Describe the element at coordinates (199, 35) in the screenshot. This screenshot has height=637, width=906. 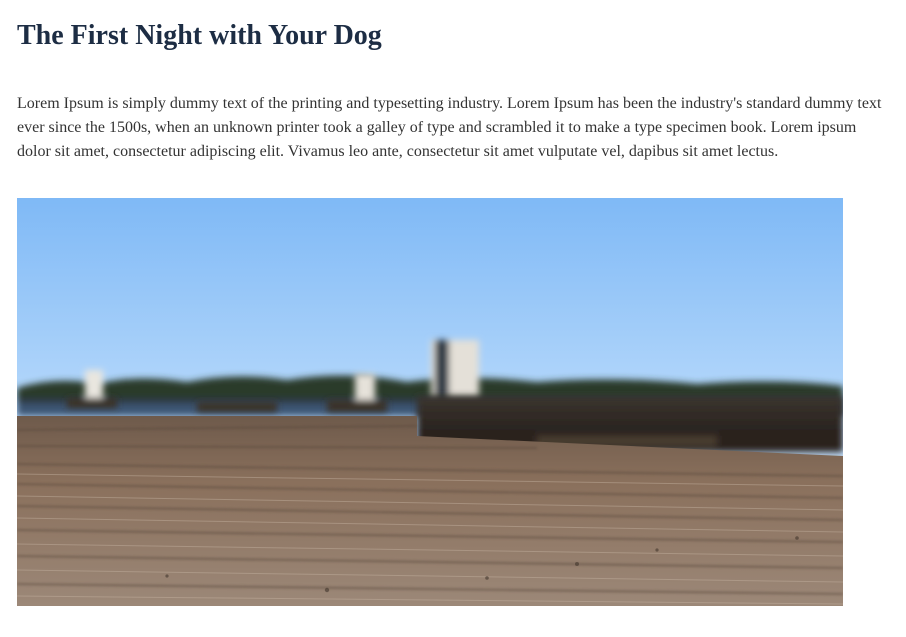
I see `article-title: The First Night with Your Dog` at that location.